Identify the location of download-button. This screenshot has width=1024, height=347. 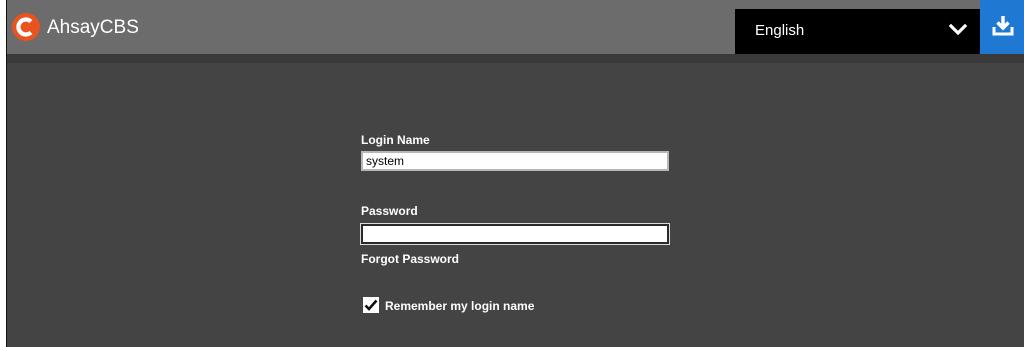
(1002, 27).